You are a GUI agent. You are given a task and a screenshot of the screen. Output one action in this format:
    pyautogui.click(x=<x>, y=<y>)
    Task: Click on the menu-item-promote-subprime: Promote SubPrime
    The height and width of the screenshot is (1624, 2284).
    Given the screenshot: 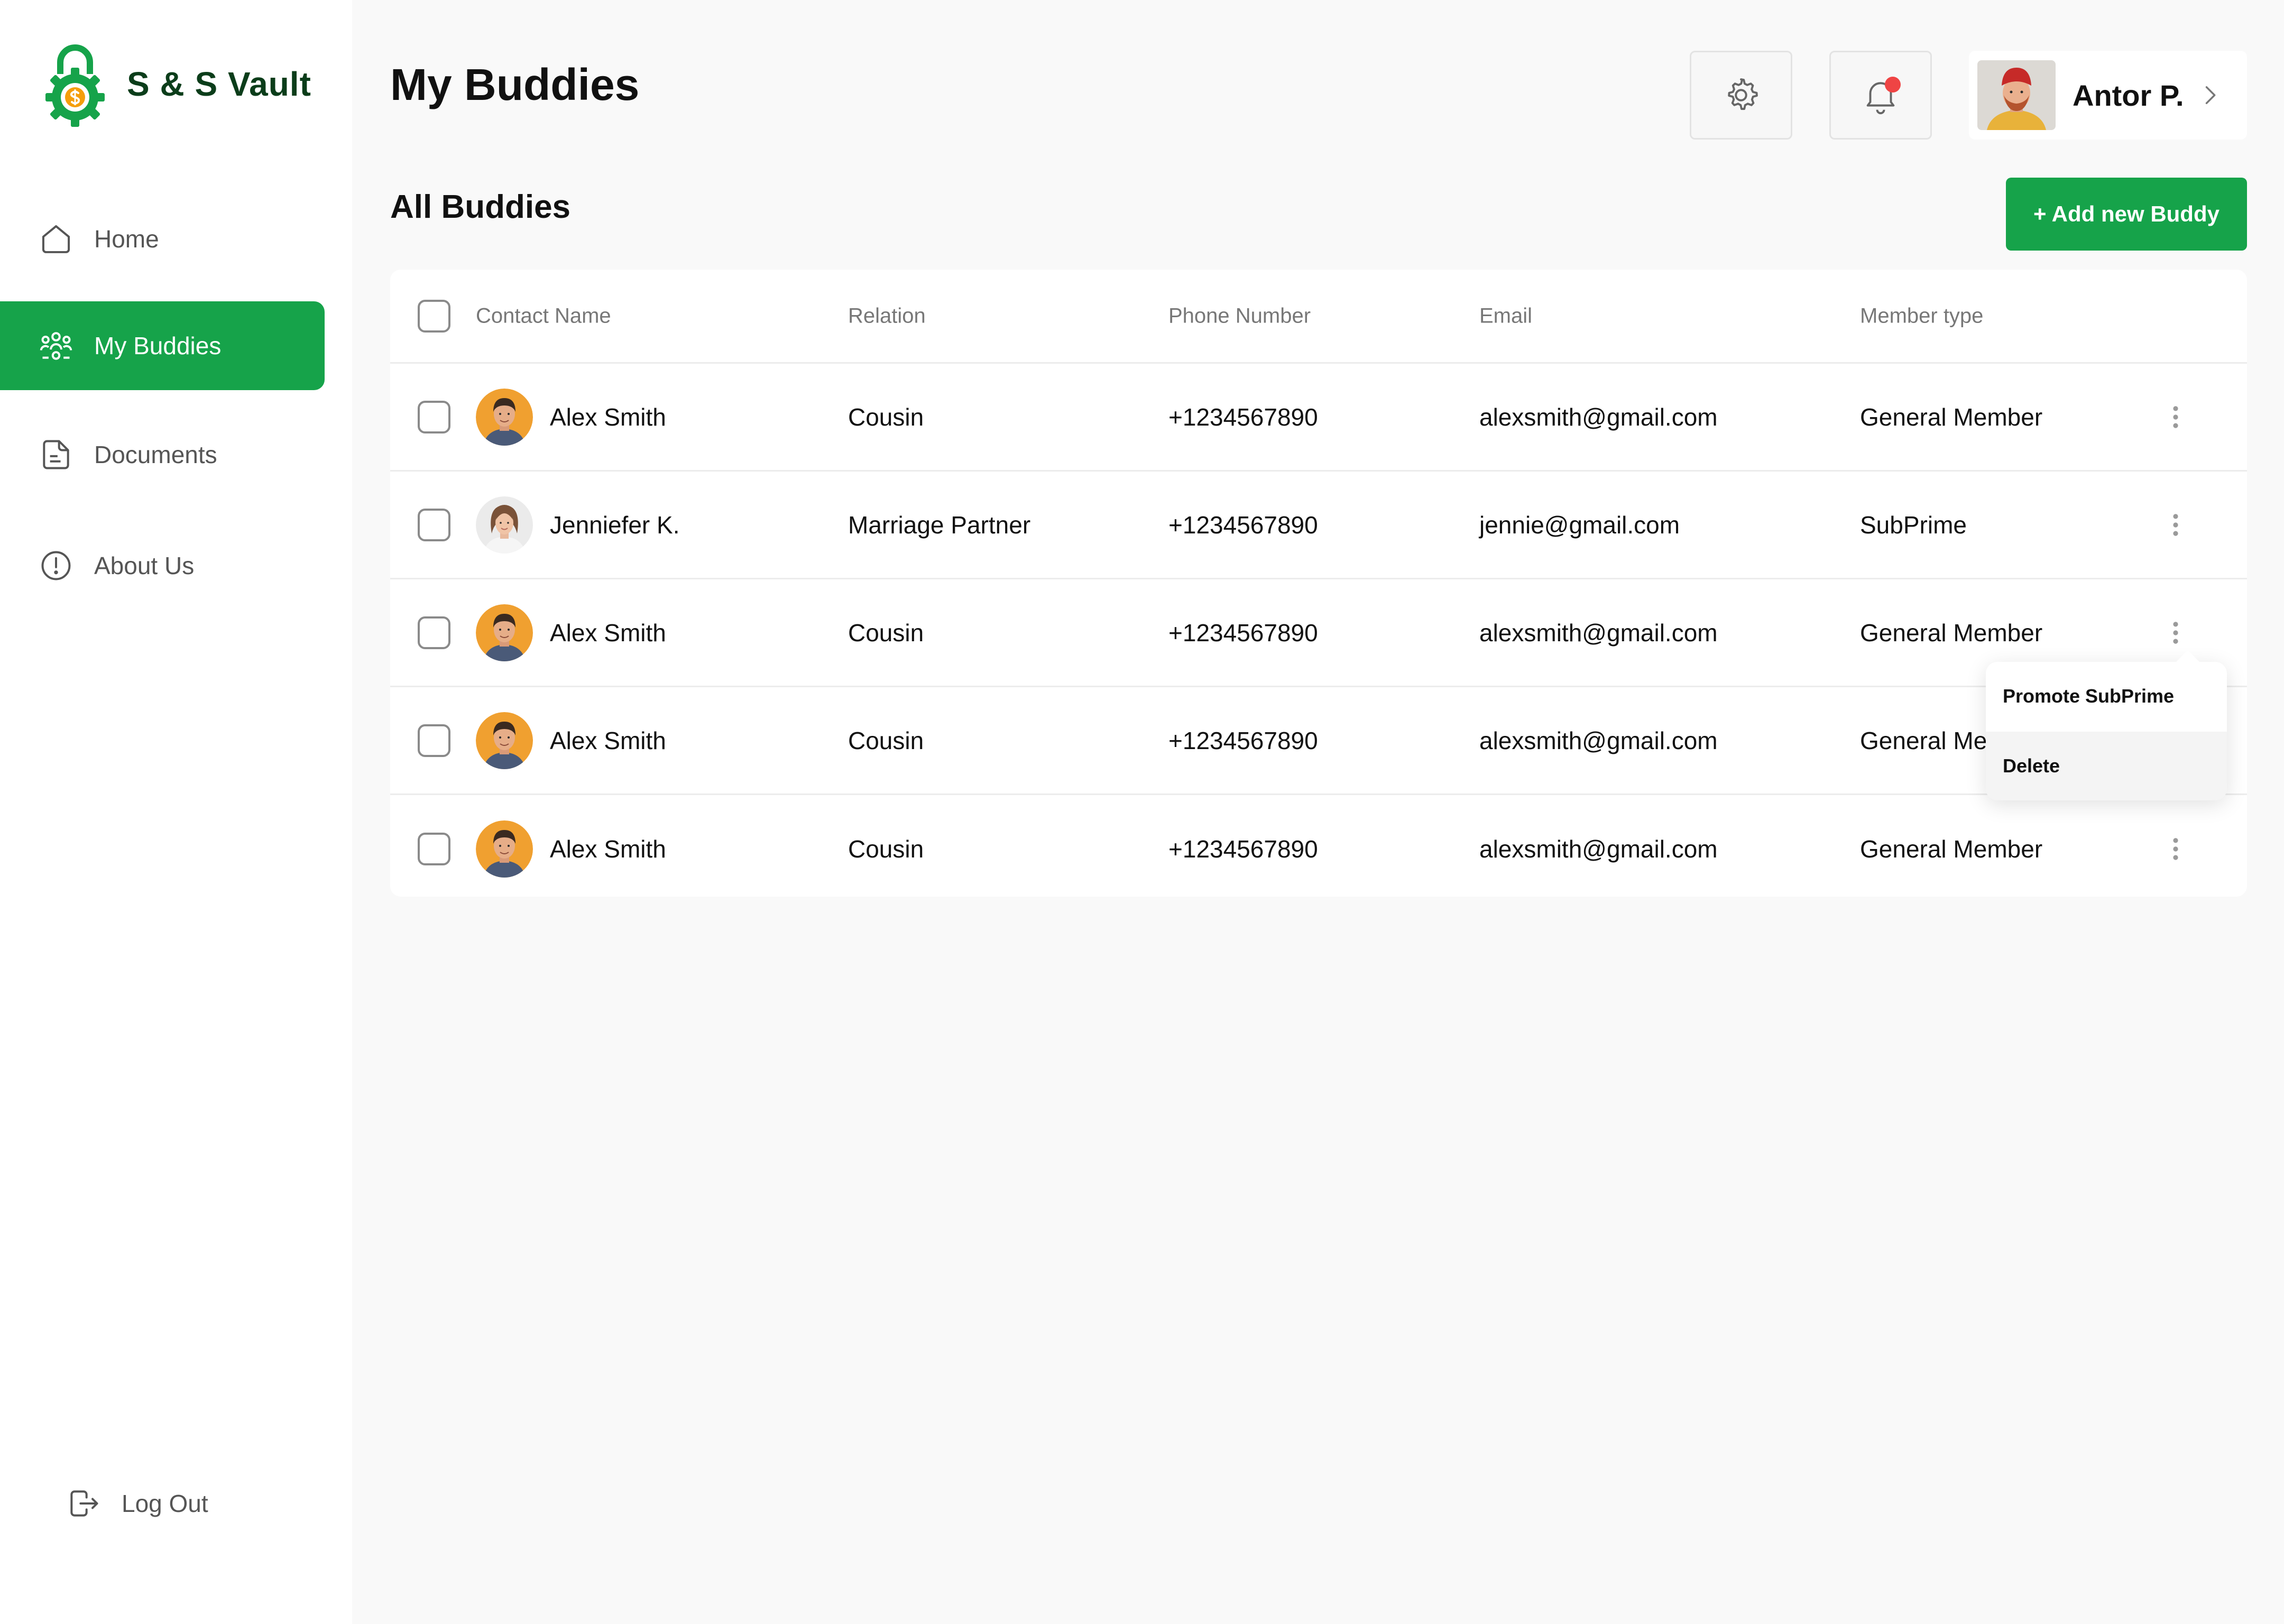 What is the action you would take?
    pyautogui.click(x=2106, y=696)
    